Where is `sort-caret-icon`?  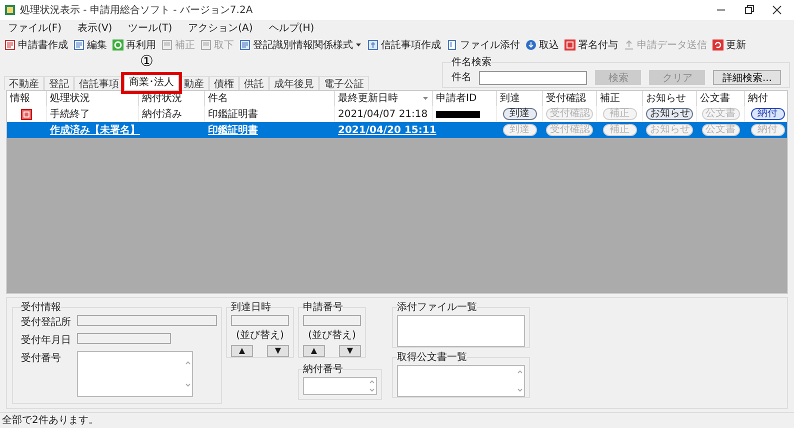
sort-caret-icon is located at coordinates (425, 98).